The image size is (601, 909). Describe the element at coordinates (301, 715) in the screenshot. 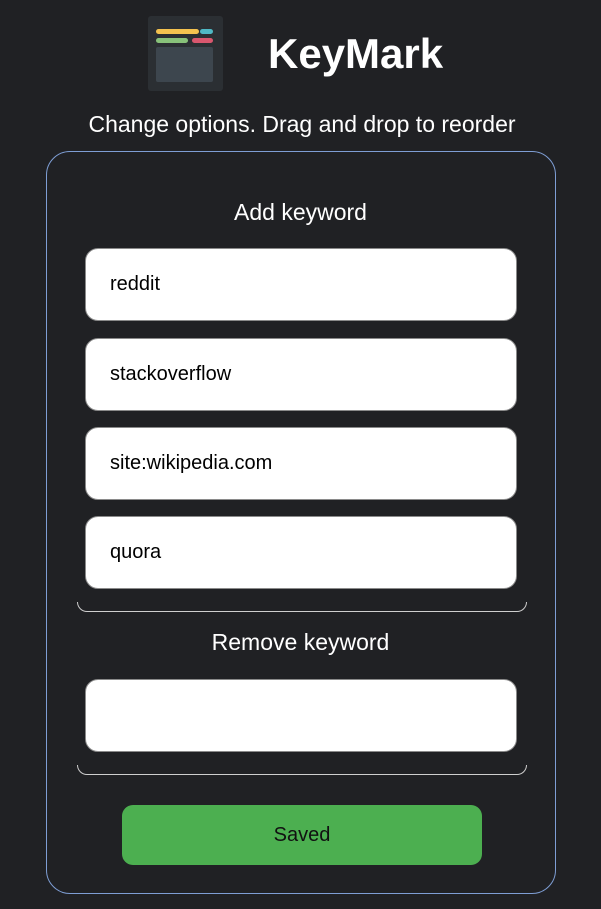

I see `remove-keyword-input` at that location.